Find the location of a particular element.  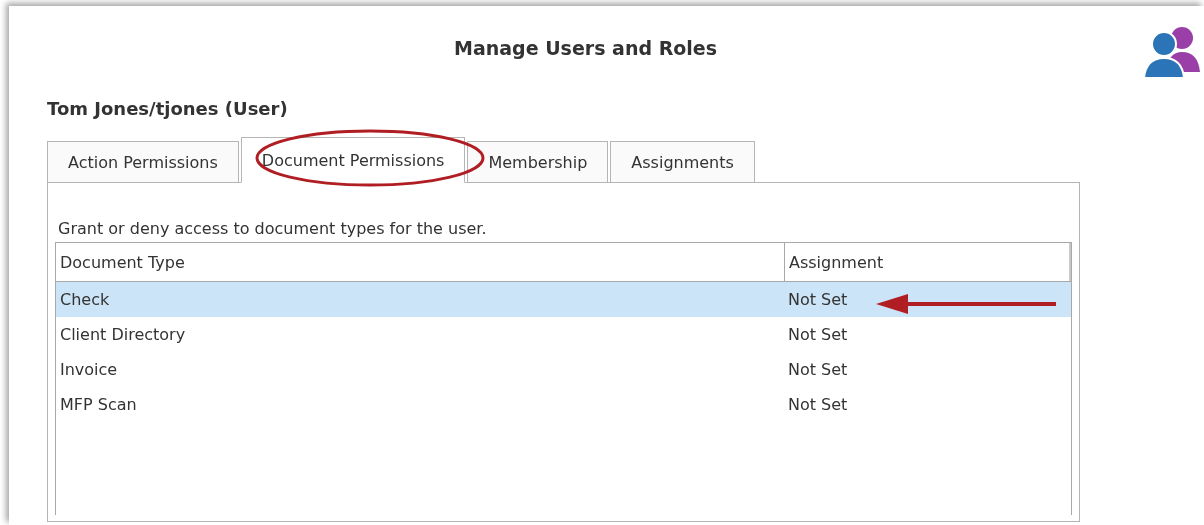

table-cell-text: MFP Scan is located at coordinates (98, 404).